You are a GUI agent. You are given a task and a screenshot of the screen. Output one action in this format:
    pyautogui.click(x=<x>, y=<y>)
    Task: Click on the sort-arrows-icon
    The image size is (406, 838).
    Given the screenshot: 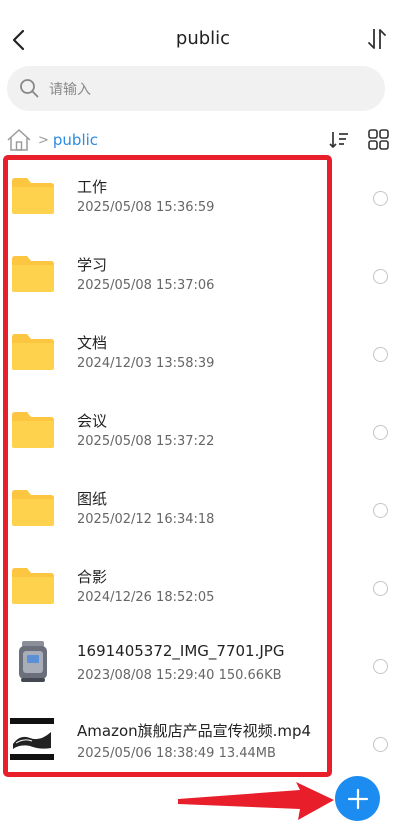 What is the action you would take?
    pyautogui.click(x=377, y=39)
    